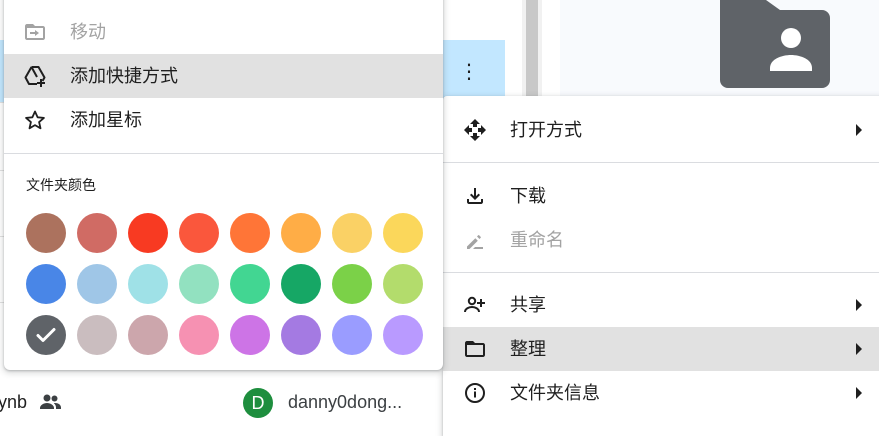 The width and height of the screenshot is (879, 436). I want to click on move-icon, so click(35, 32).